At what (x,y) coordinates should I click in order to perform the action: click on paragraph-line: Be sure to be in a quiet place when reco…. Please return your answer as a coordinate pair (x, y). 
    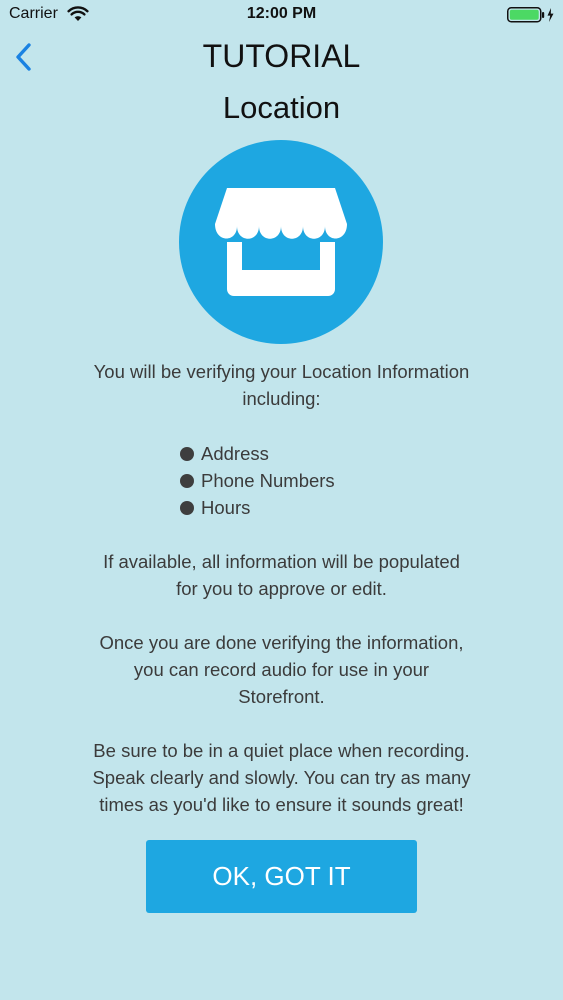
    Looking at the image, I should click on (281, 750).